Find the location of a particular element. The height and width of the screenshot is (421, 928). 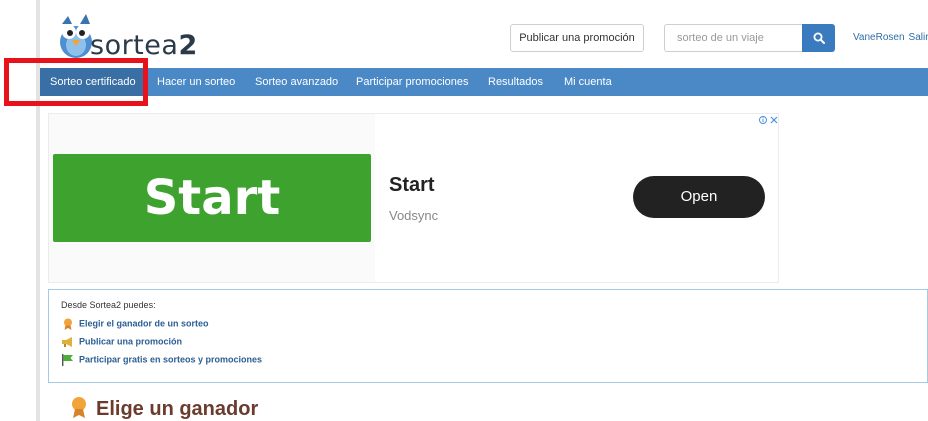

nav-item-hacer-sorteo: Hacer un sorteo is located at coordinates (196, 82).